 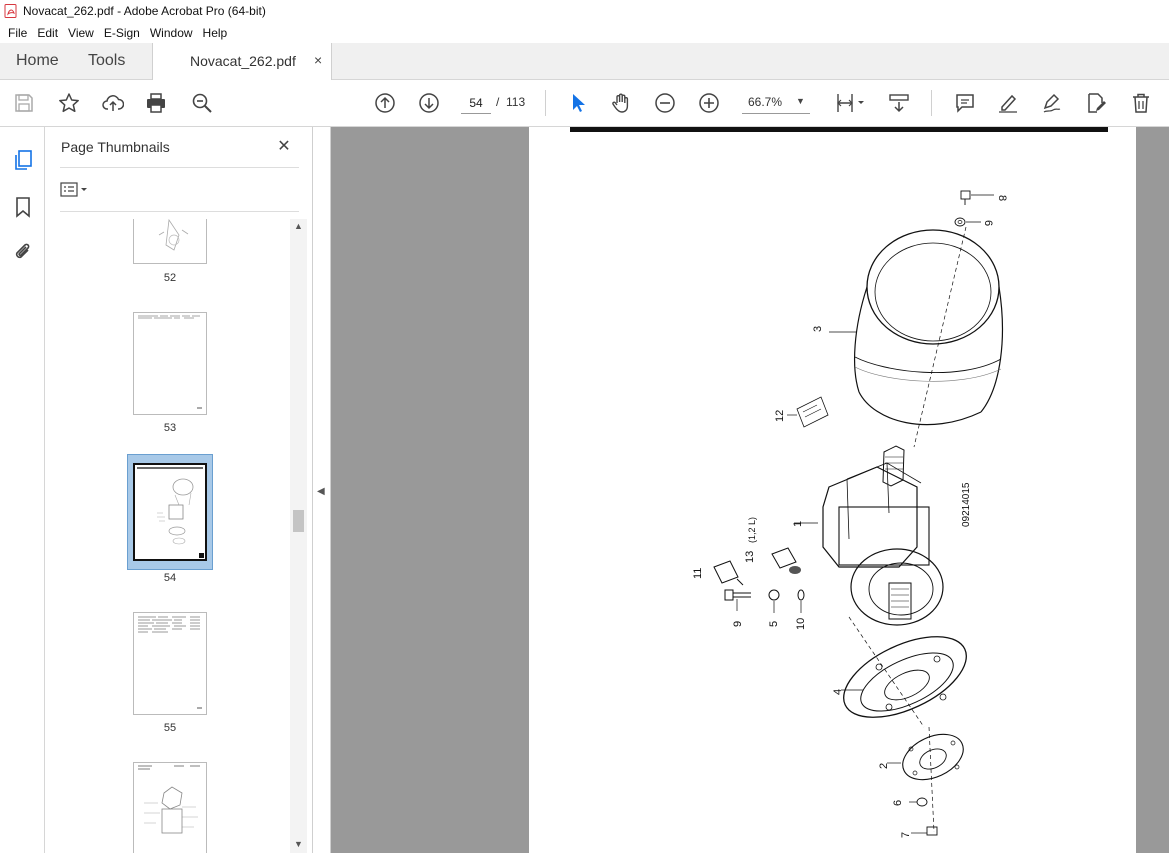 What do you see at coordinates (752, 530) in the screenshot?
I see `callout-label: (1,2 L)` at bounding box center [752, 530].